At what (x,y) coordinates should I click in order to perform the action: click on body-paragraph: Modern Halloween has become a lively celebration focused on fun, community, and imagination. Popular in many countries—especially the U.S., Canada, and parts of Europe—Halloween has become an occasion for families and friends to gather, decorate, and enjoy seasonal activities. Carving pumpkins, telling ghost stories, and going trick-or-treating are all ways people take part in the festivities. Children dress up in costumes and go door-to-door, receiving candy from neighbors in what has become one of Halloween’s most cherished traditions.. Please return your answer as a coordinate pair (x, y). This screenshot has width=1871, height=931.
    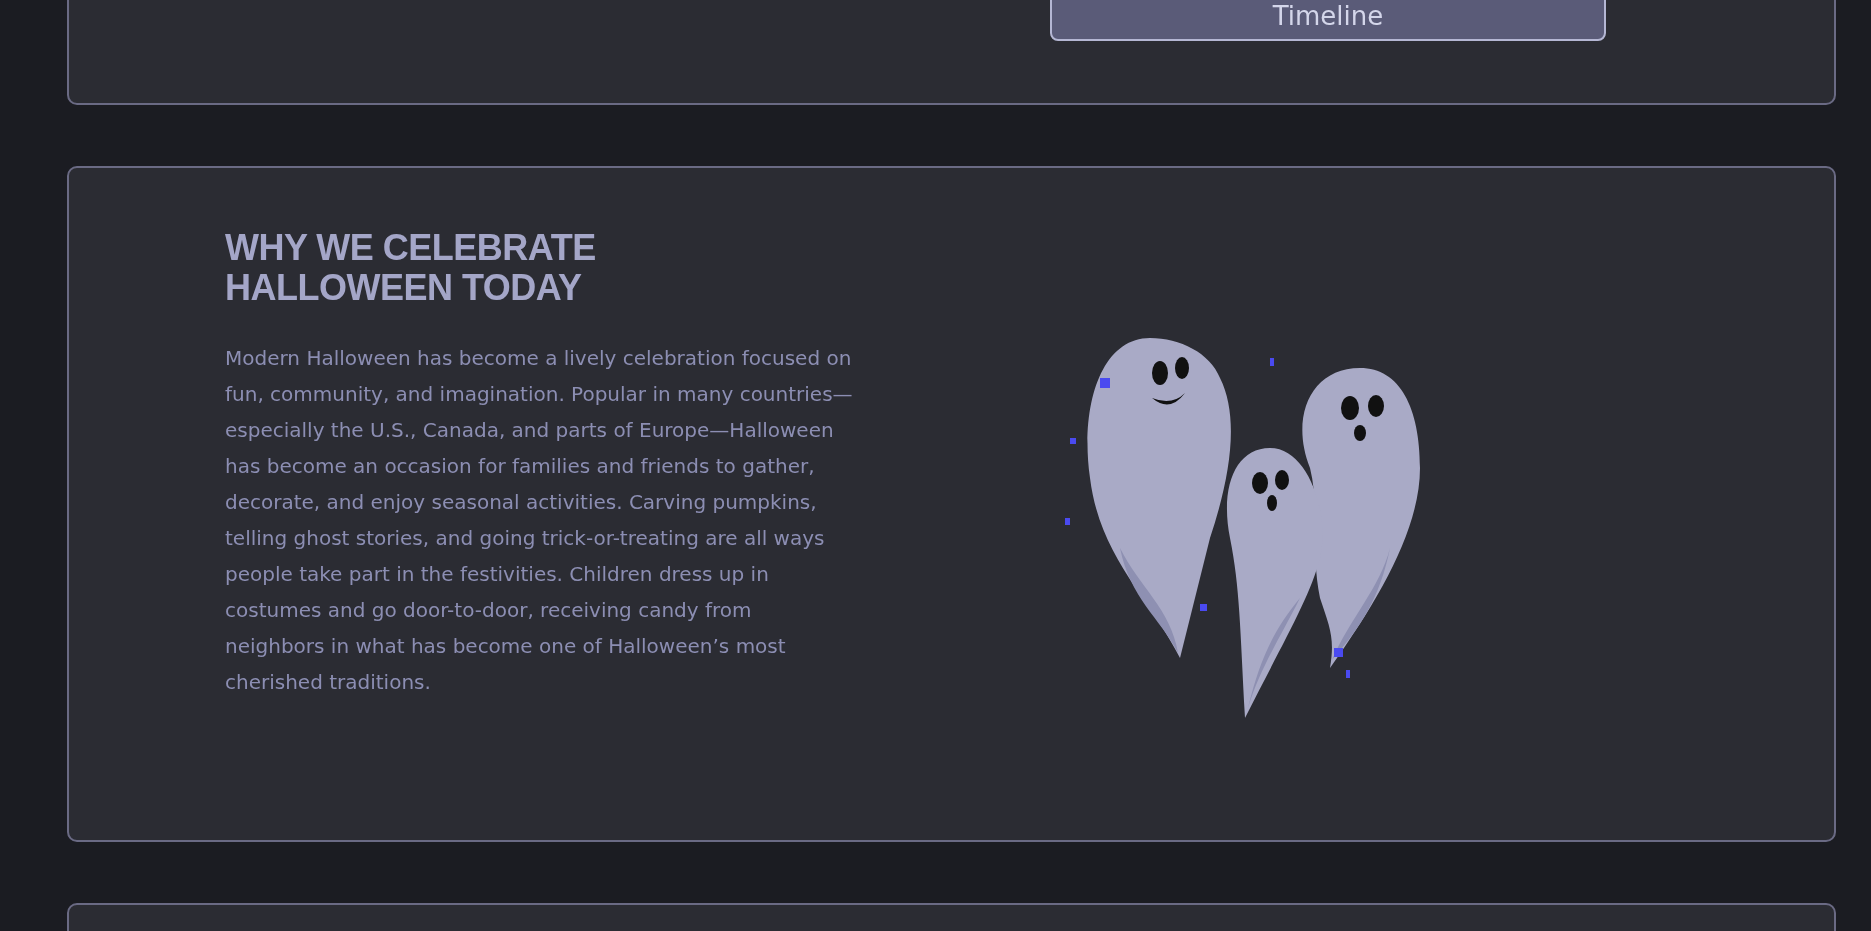
    Looking at the image, I should click on (539, 520).